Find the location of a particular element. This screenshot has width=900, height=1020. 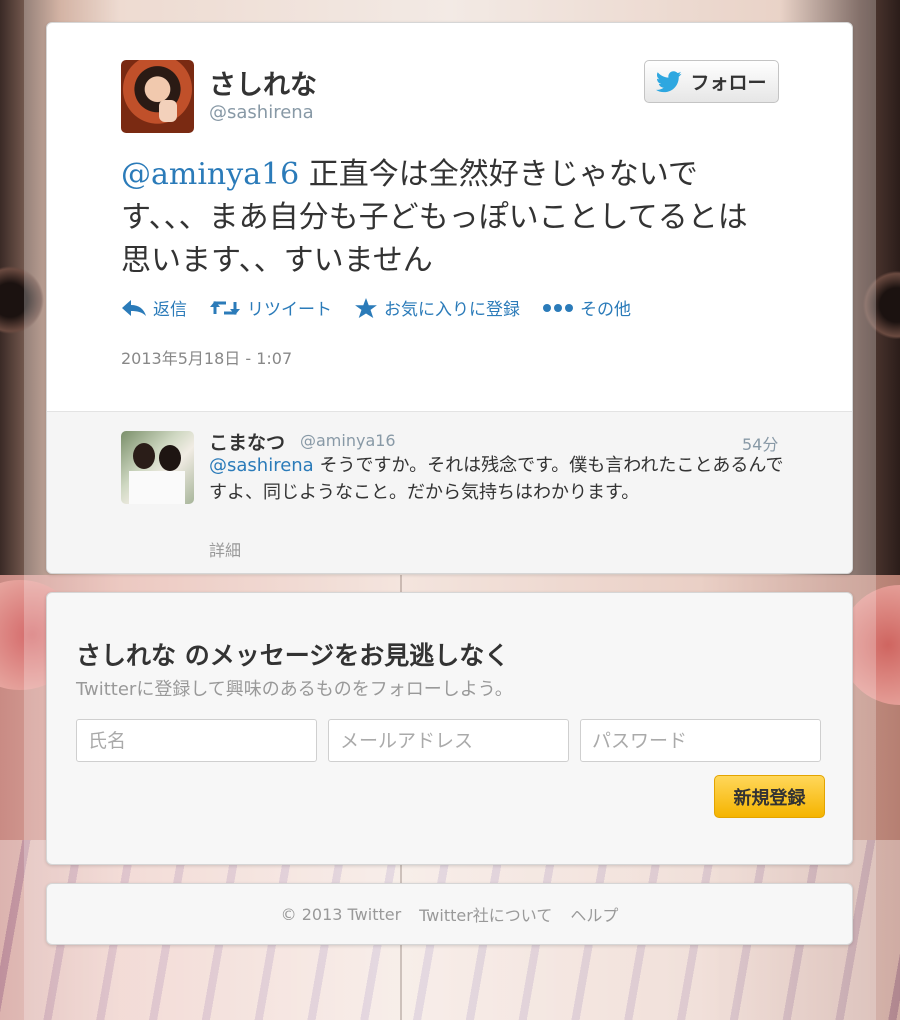

more-button: その他 is located at coordinates (586, 307).